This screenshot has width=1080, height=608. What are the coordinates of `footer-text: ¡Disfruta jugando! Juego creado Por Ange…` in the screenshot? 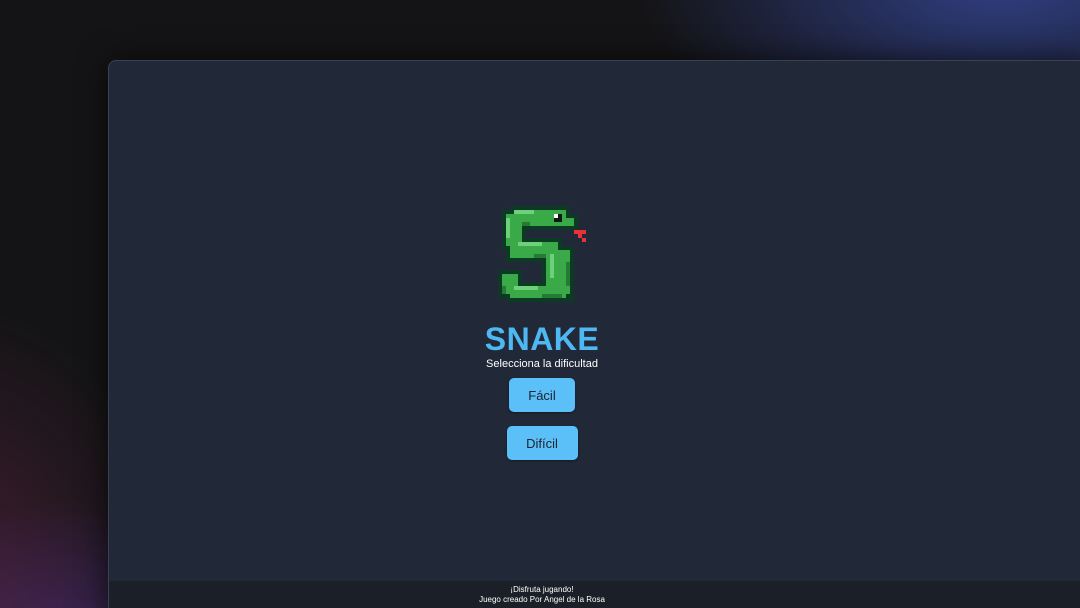 It's located at (542, 595).